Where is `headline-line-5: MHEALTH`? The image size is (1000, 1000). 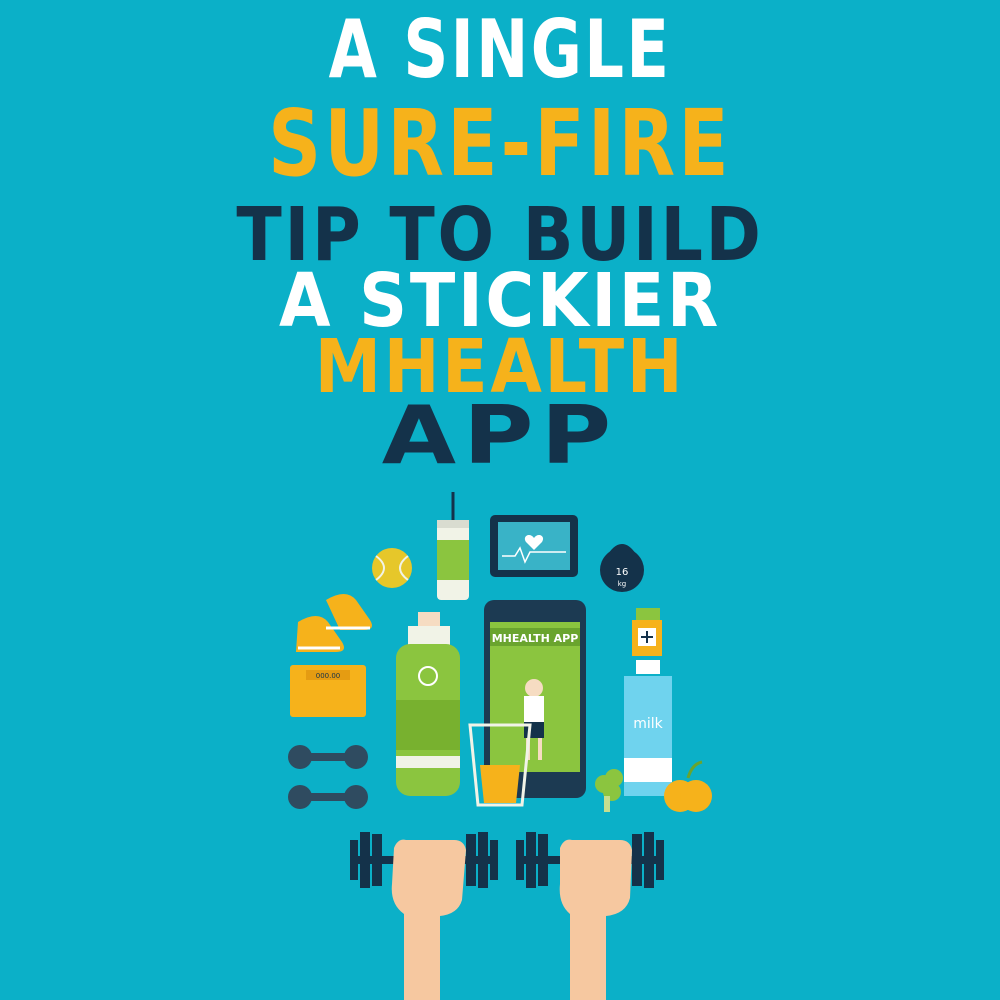
headline-line-5: MHEALTH is located at coordinates (500, 367).